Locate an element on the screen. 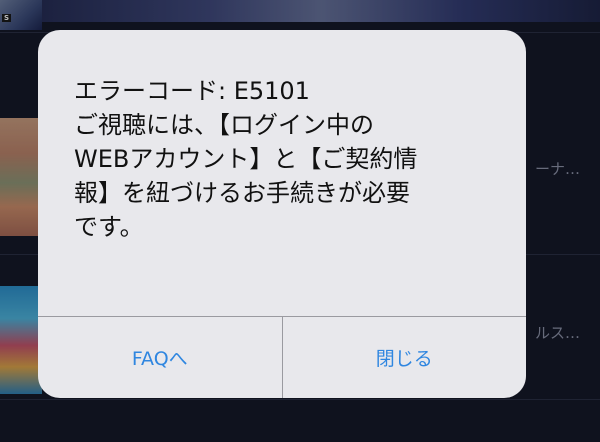  close-button: 閉じる is located at coordinates (405, 357).